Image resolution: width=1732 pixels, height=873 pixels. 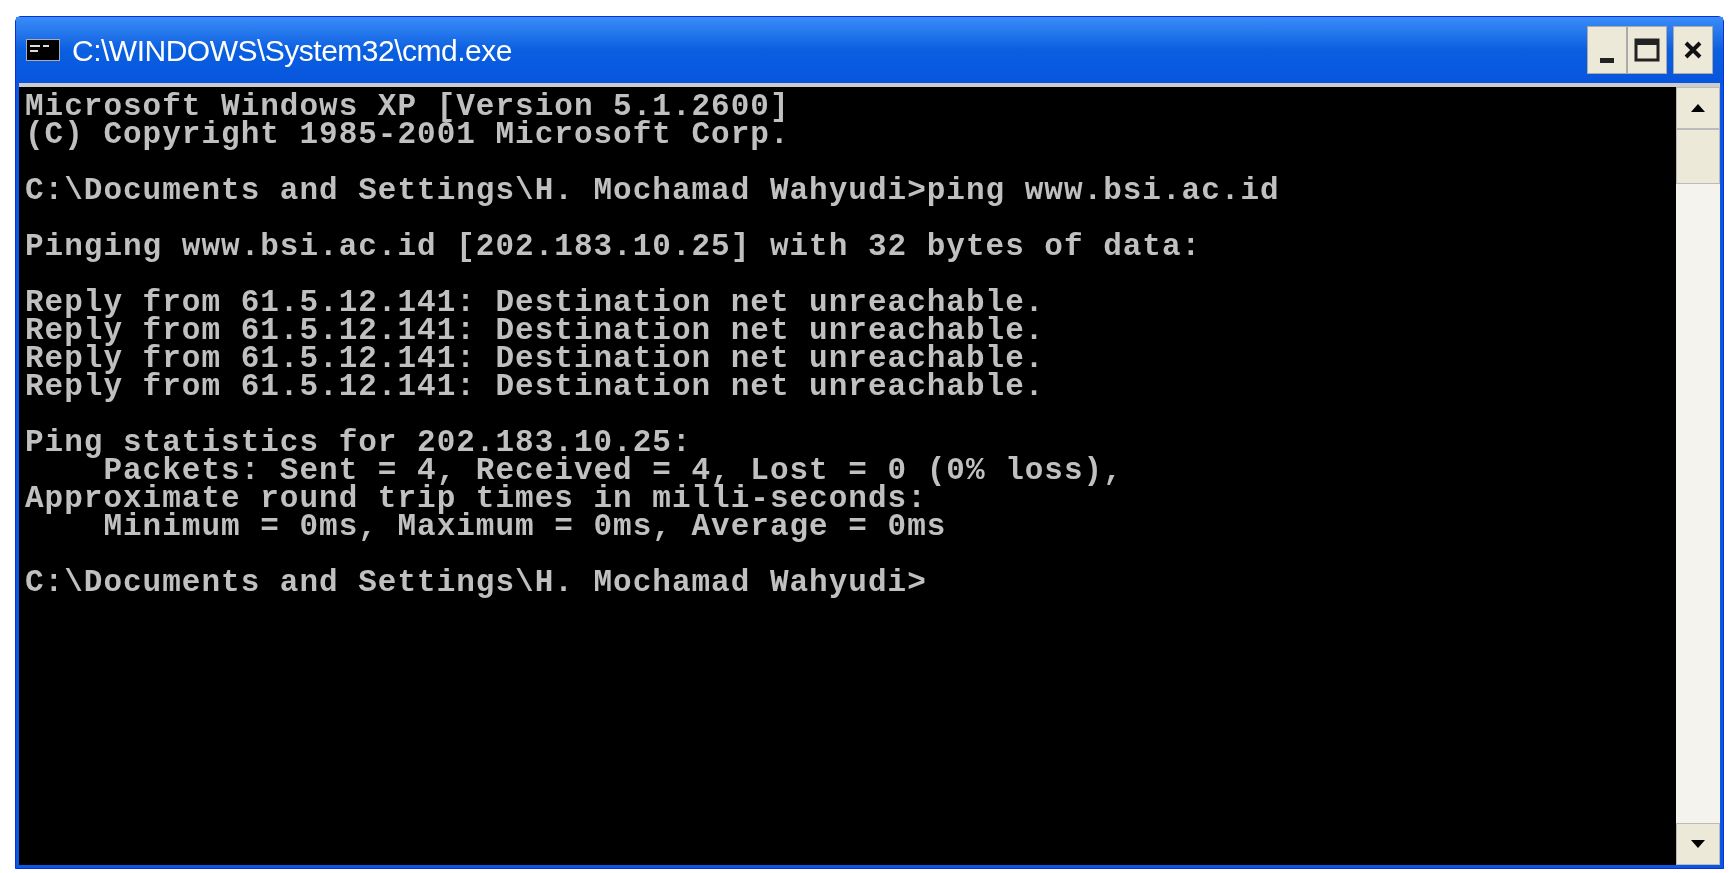 I want to click on close-button, so click(x=1693, y=50).